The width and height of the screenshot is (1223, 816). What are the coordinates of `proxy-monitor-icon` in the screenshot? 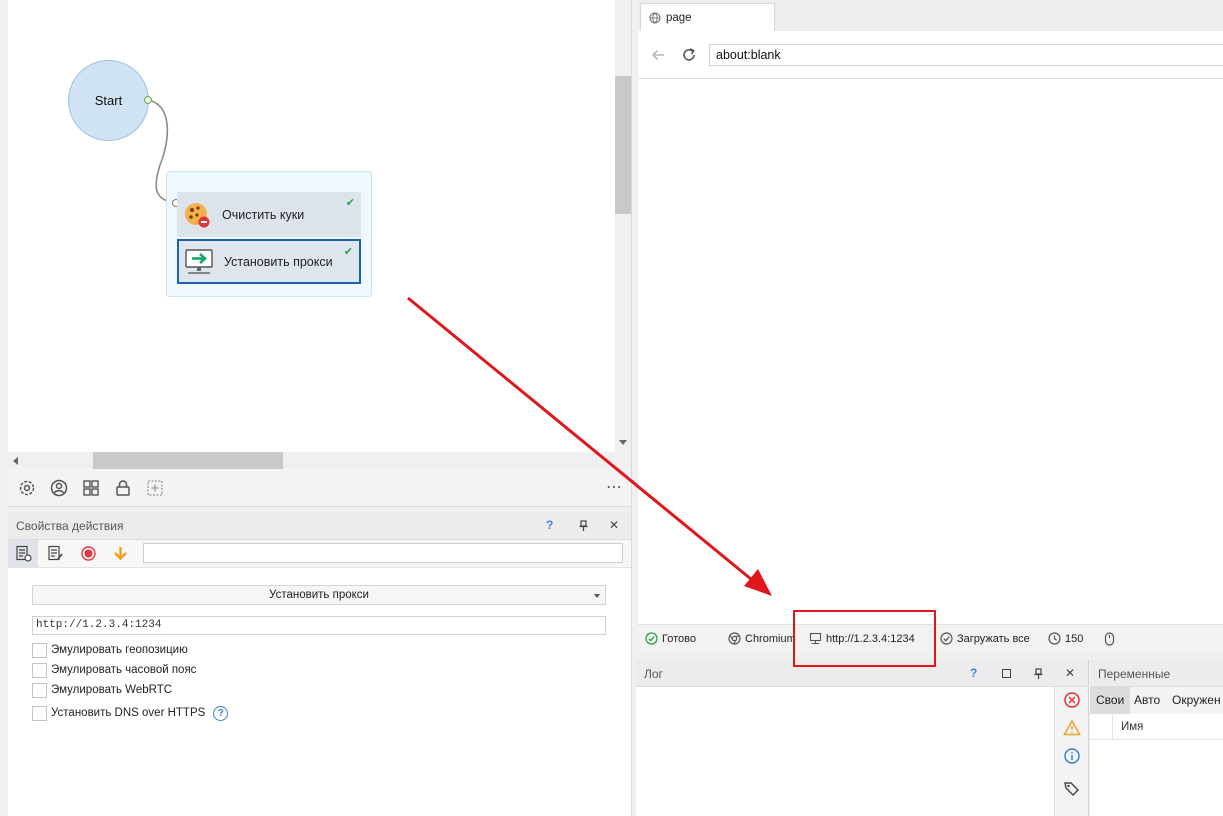 It's located at (199, 262).